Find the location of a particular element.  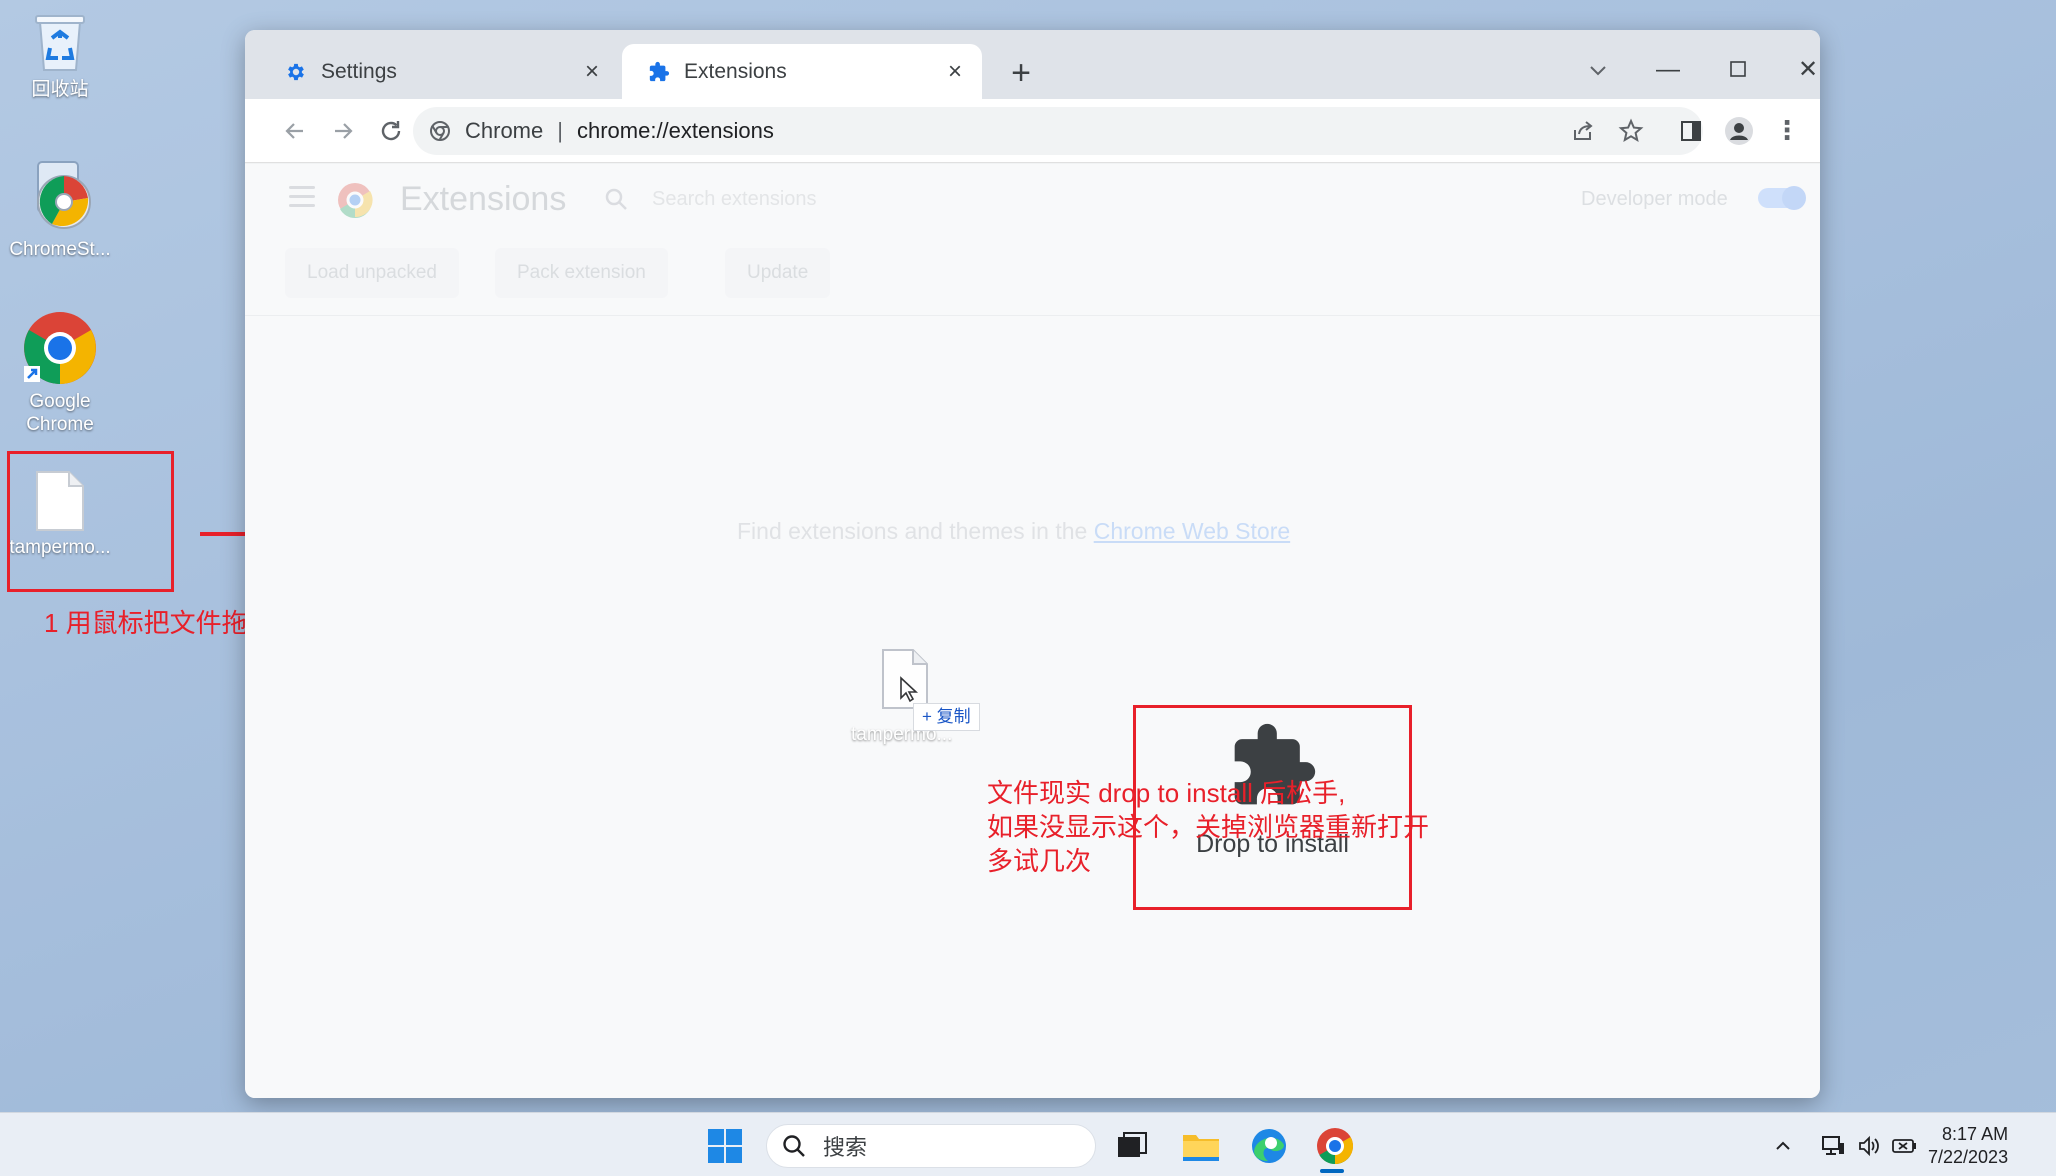

annotation-note-line: 多试几次 is located at coordinates (1039, 861).